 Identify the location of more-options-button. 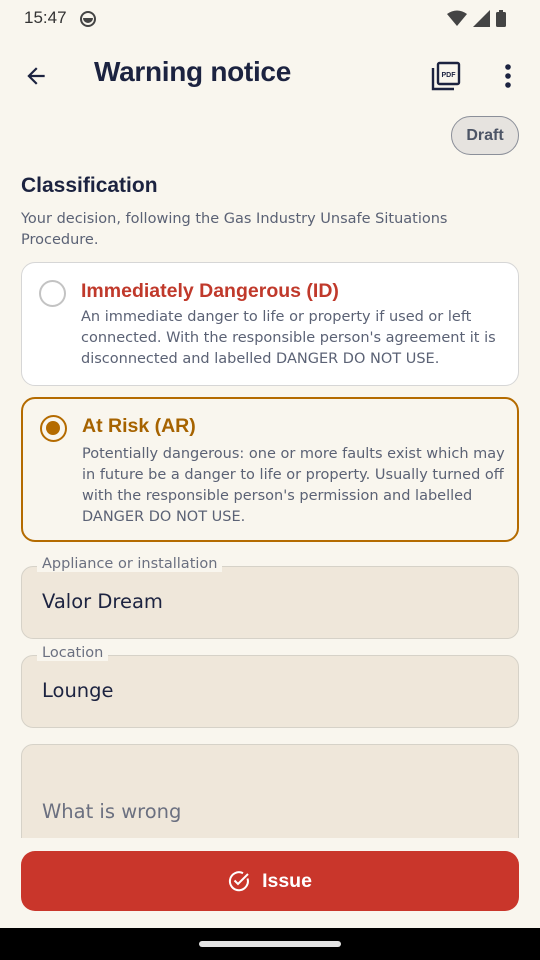
(508, 76).